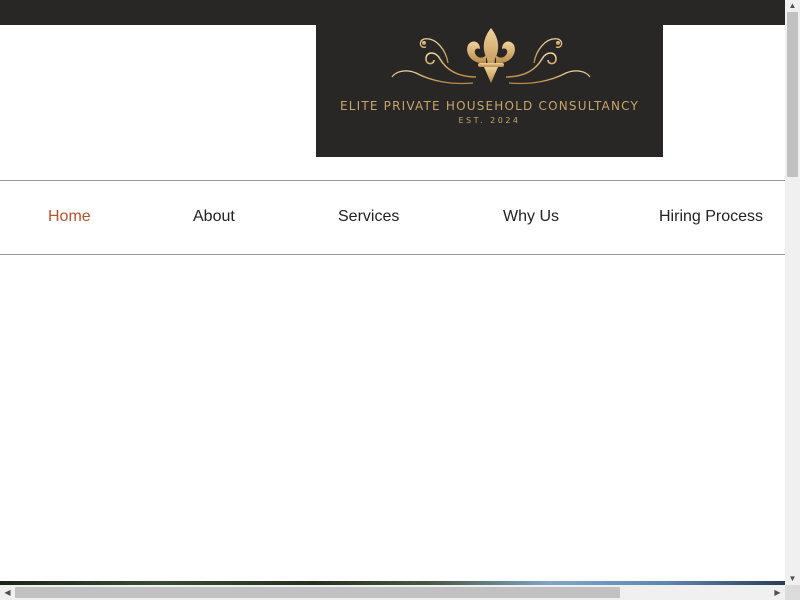 This screenshot has width=800, height=600. Describe the element at coordinates (489, 106) in the screenshot. I see `brand-name: ELITE PRIVATE HOUSEHOLD CONSULTANCY` at that location.